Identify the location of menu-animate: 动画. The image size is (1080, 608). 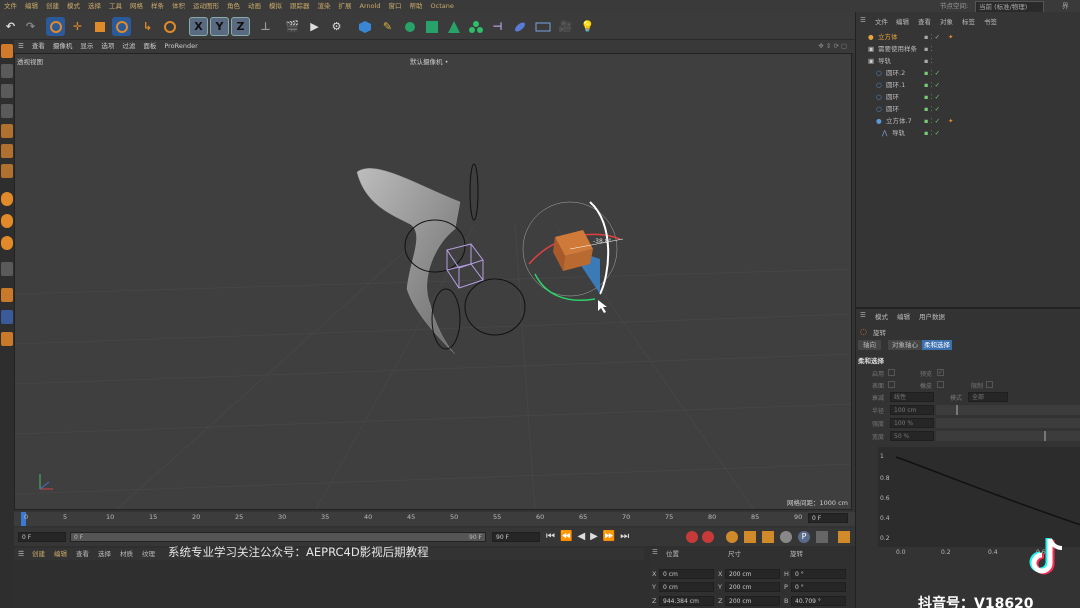
(254, 6).